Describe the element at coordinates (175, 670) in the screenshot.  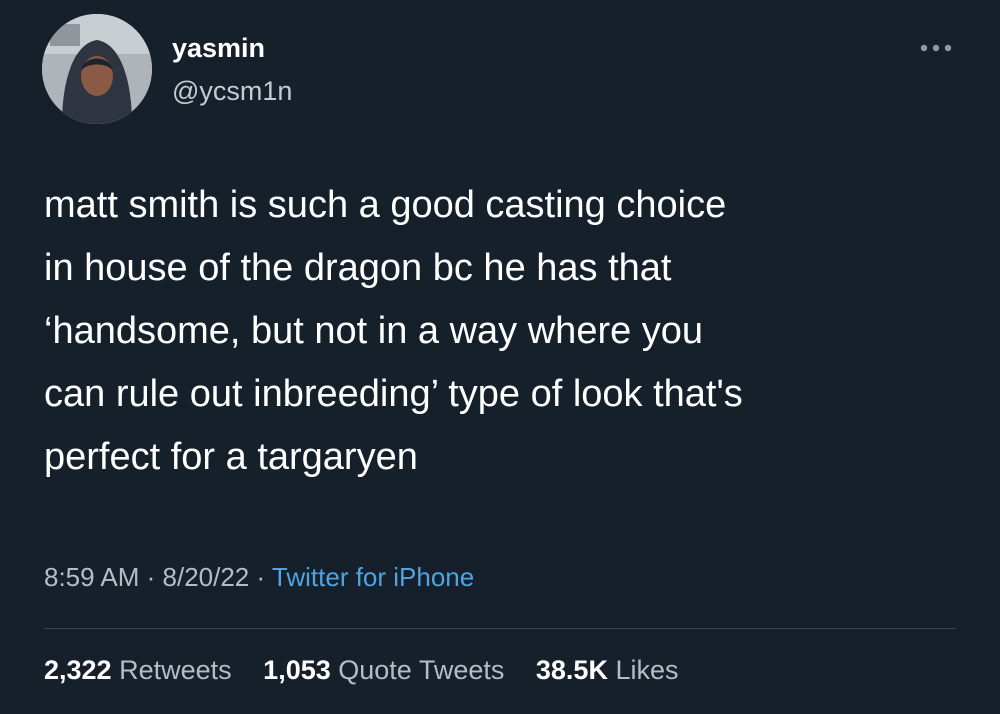
I see `retweets-label: Retweets` at that location.